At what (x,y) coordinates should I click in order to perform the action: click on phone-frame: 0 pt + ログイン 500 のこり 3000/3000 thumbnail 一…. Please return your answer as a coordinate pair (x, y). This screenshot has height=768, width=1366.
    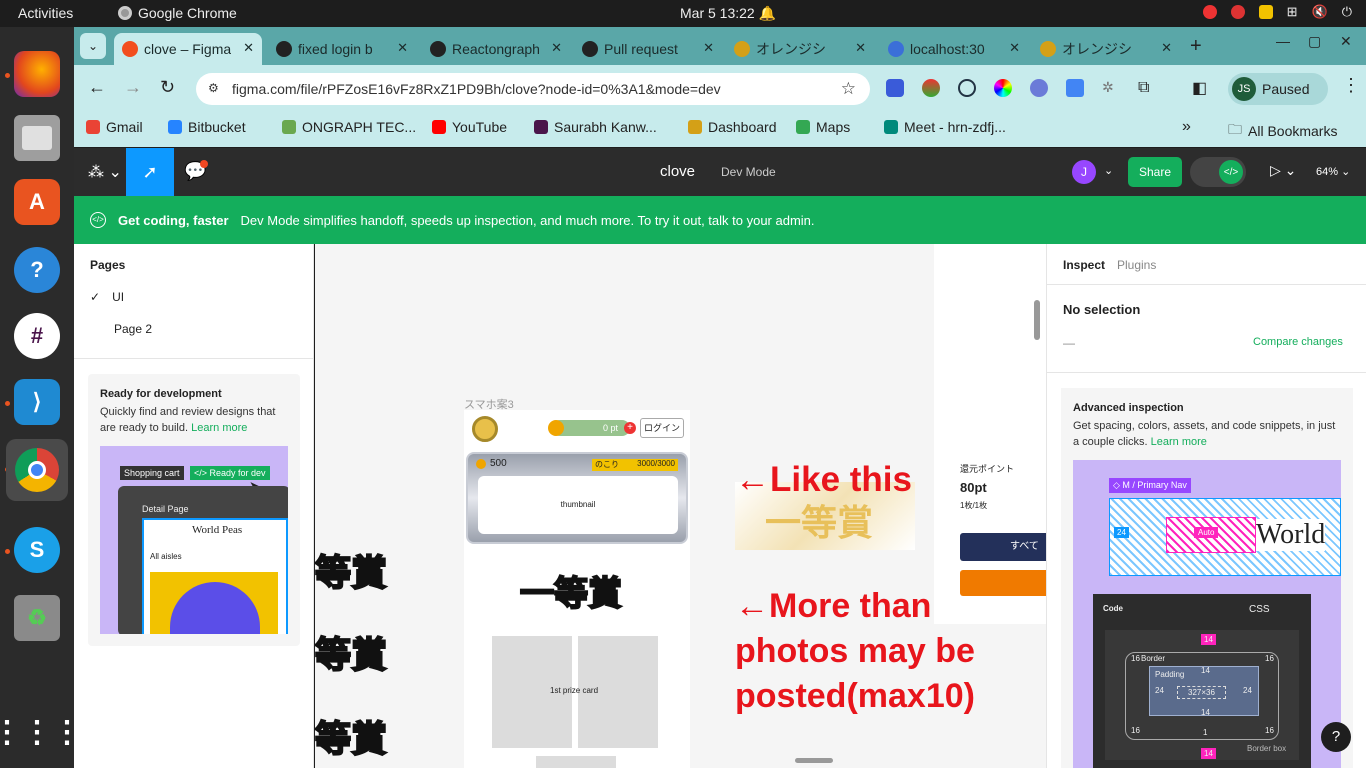
    Looking at the image, I should click on (577, 589).